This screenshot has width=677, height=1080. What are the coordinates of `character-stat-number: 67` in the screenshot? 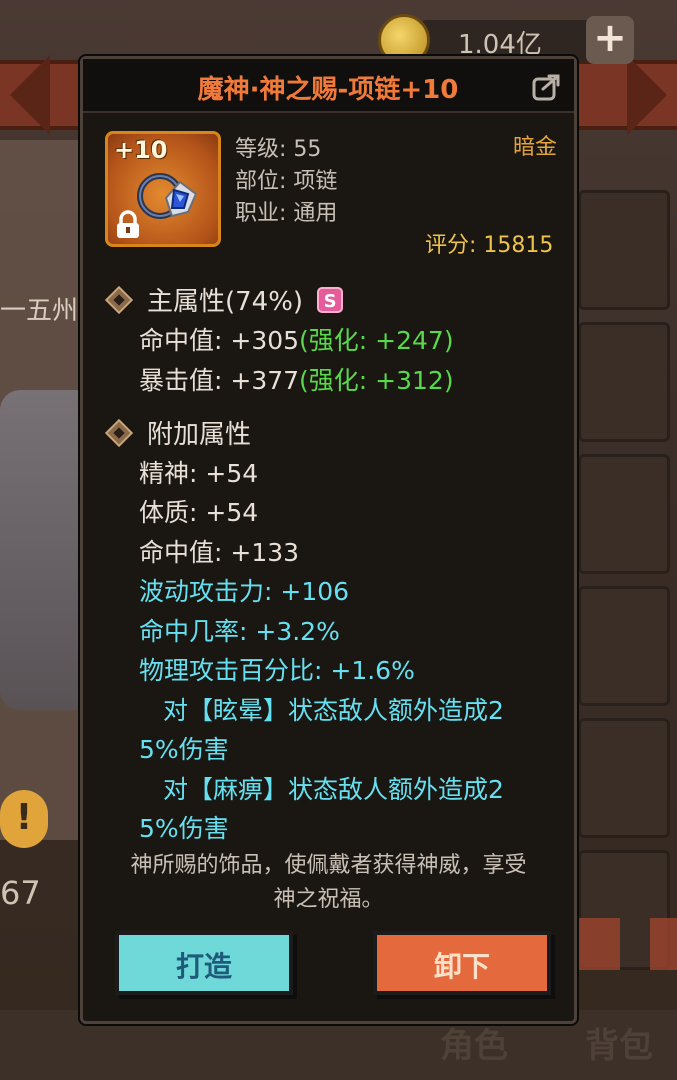 It's located at (20, 893).